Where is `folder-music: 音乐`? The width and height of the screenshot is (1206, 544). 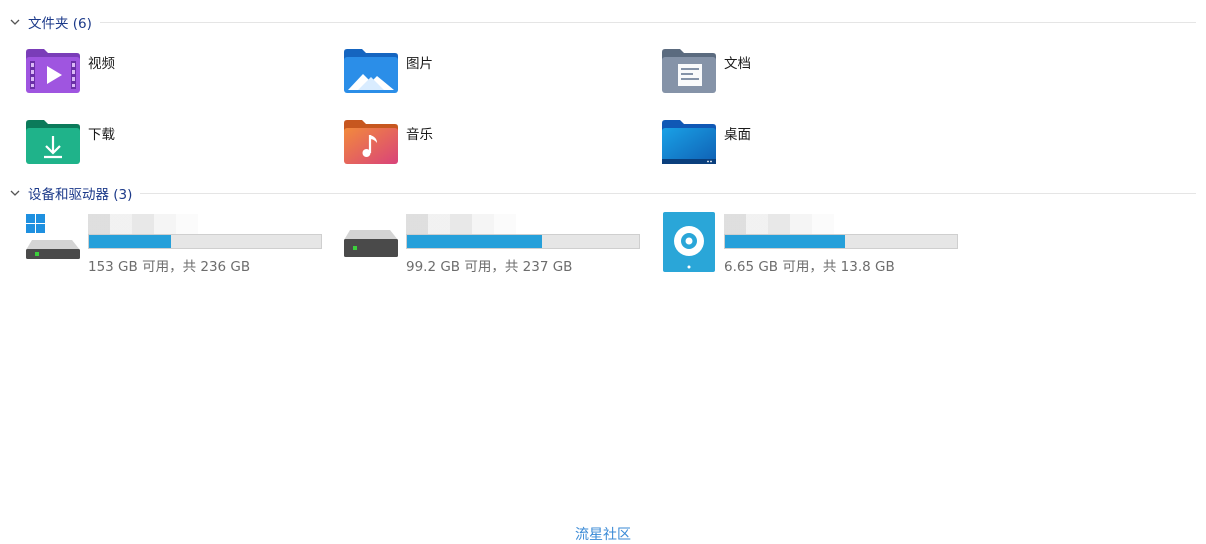 folder-music: 音乐 is located at coordinates (494, 147).